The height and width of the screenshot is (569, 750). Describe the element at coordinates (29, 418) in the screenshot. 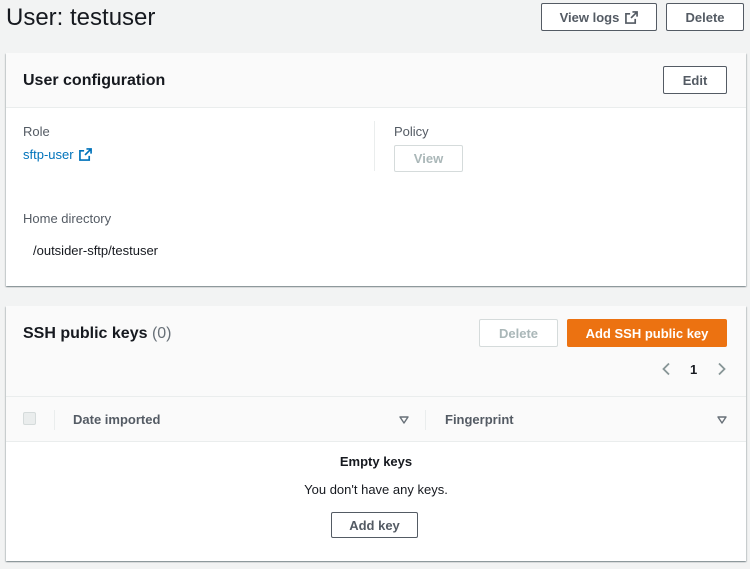

I see `select-all-checkbox` at that location.